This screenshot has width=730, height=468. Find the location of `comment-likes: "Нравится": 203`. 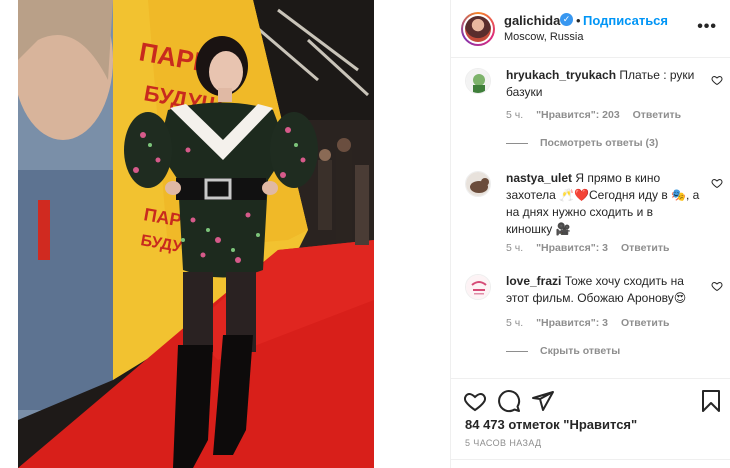

comment-likes: "Нравится": 203 is located at coordinates (578, 115).